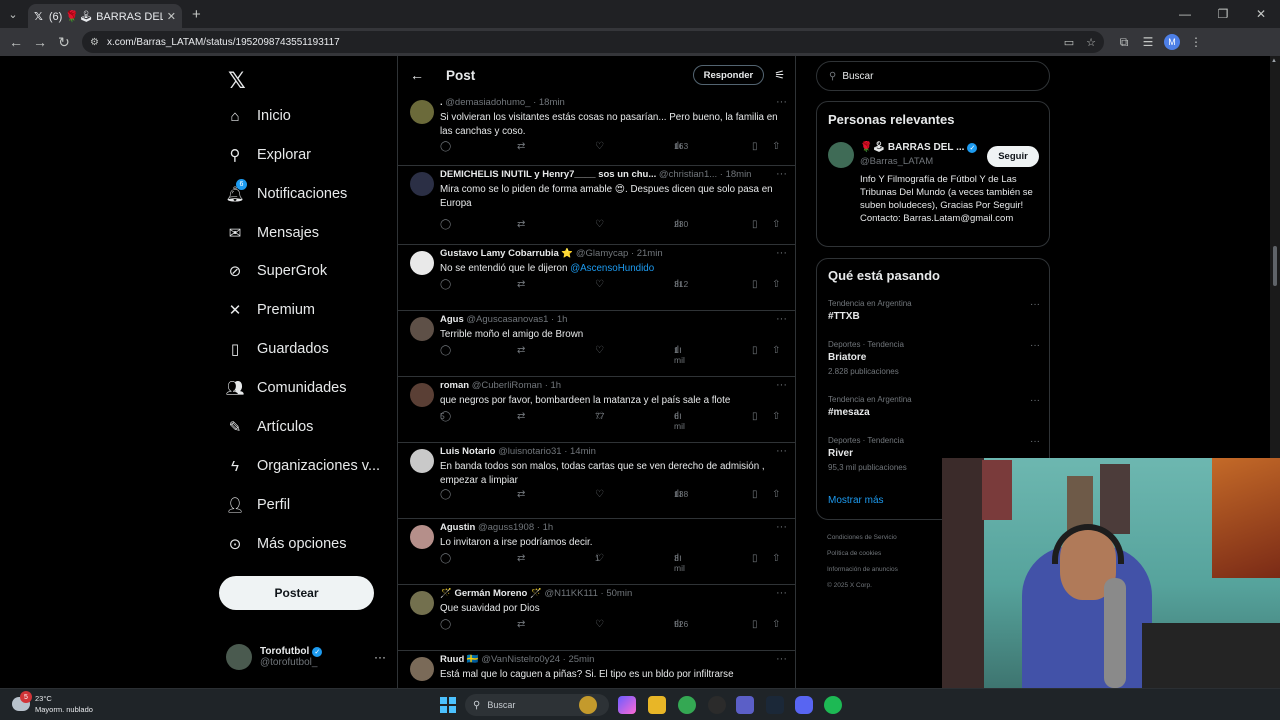 The image size is (1280, 720). Describe the element at coordinates (171, 16) in the screenshot. I see `tab-close-icon: ✕` at that location.